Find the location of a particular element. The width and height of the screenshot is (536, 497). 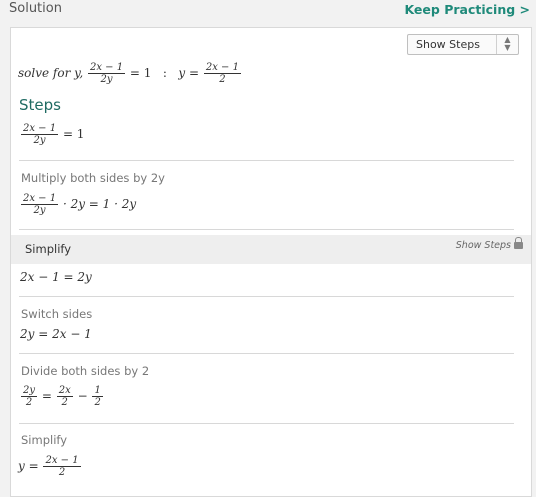

step1-rest: · 2y = 1 · 2y is located at coordinates (99, 204).